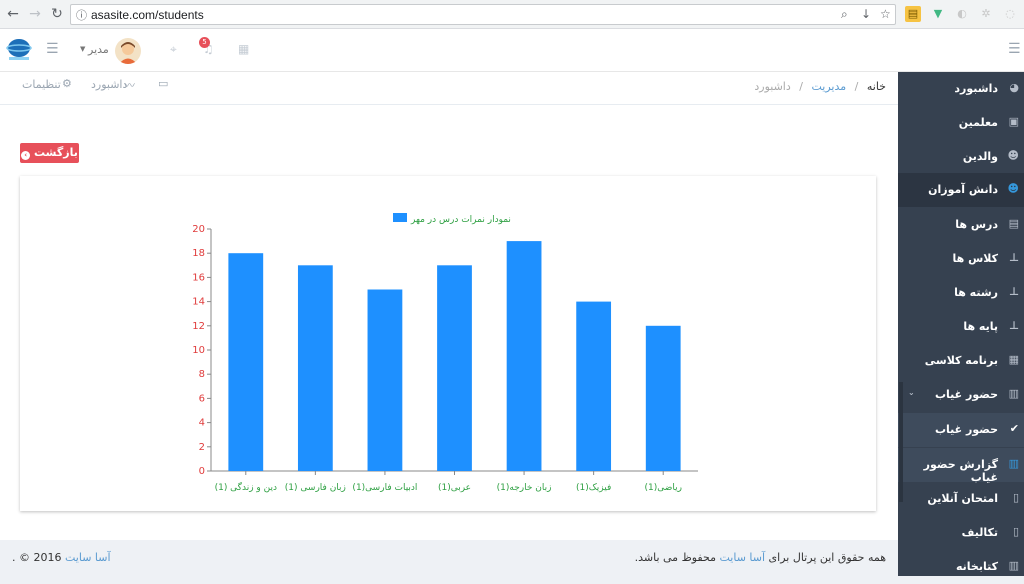 This screenshot has height=584, width=1024. I want to click on library-icon: ▥, so click(1013, 565).